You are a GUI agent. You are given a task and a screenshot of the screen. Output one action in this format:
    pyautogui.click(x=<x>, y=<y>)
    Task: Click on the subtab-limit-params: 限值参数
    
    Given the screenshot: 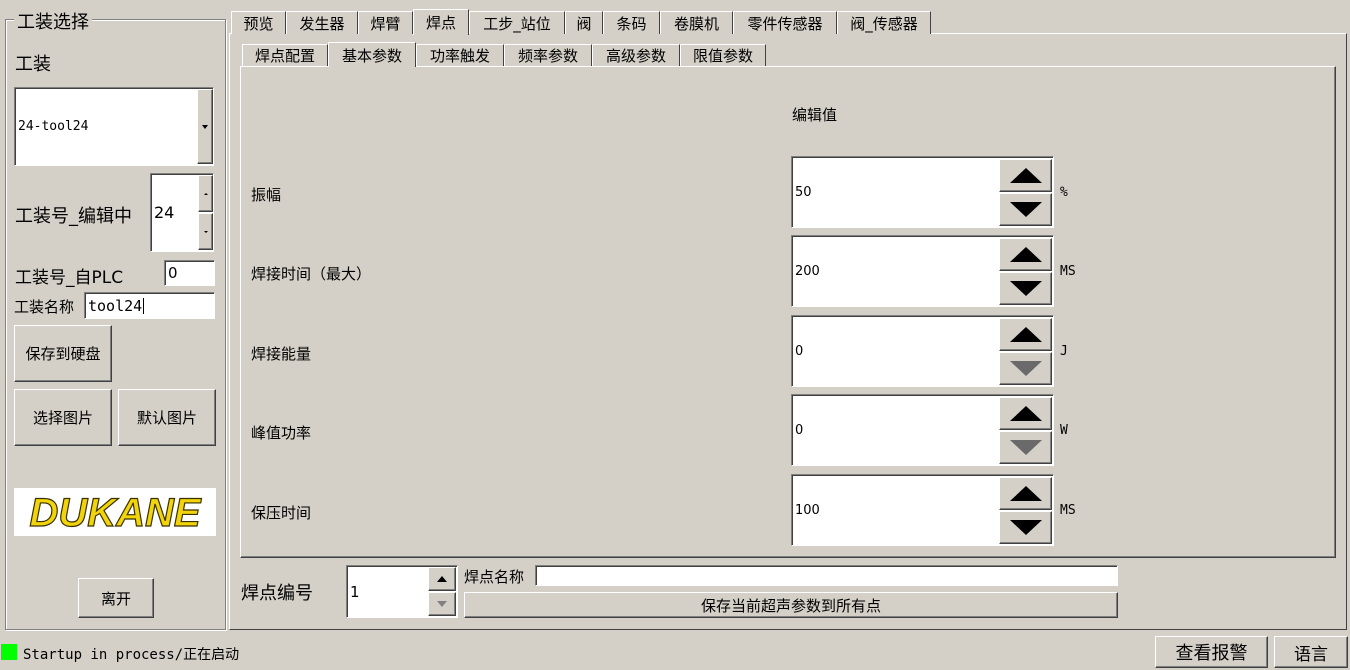 What is the action you would take?
    pyautogui.click(x=723, y=55)
    